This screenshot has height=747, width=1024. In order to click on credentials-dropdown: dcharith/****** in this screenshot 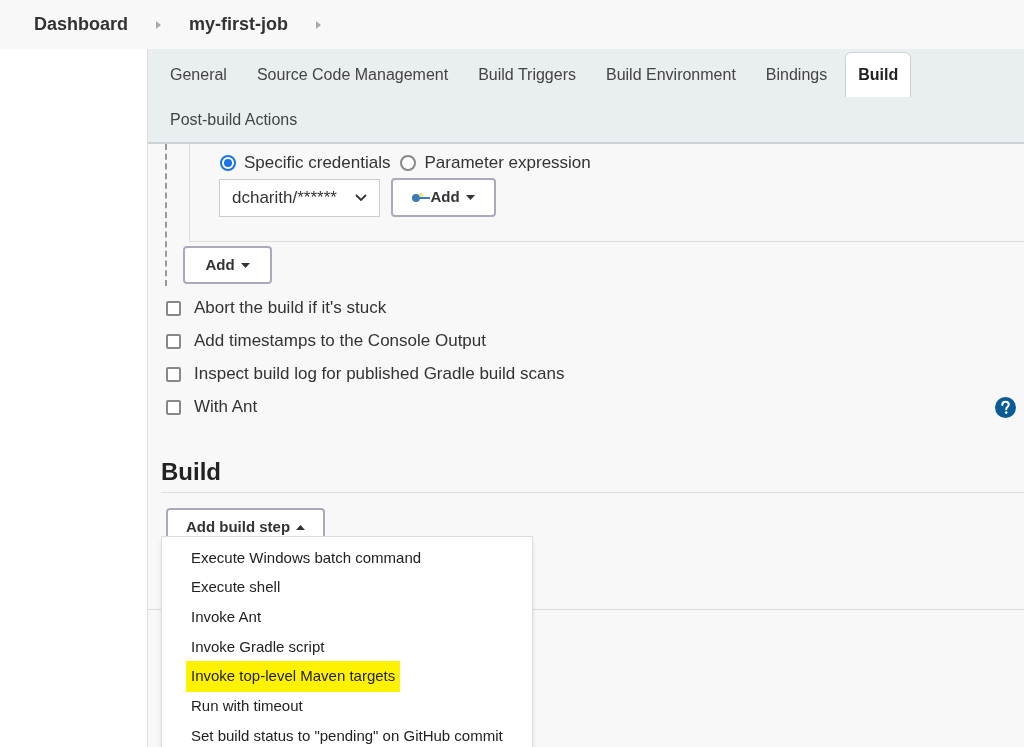, I will do `click(299, 197)`.